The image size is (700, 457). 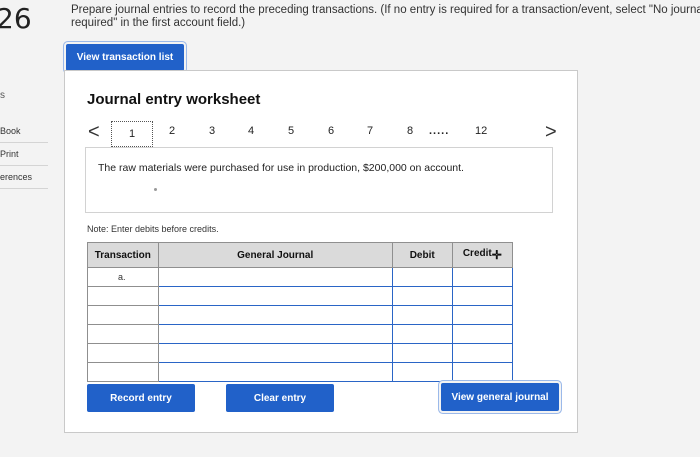 What do you see at coordinates (172, 131) in the screenshot?
I see `page-2: 2` at bounding box center [172, 131].